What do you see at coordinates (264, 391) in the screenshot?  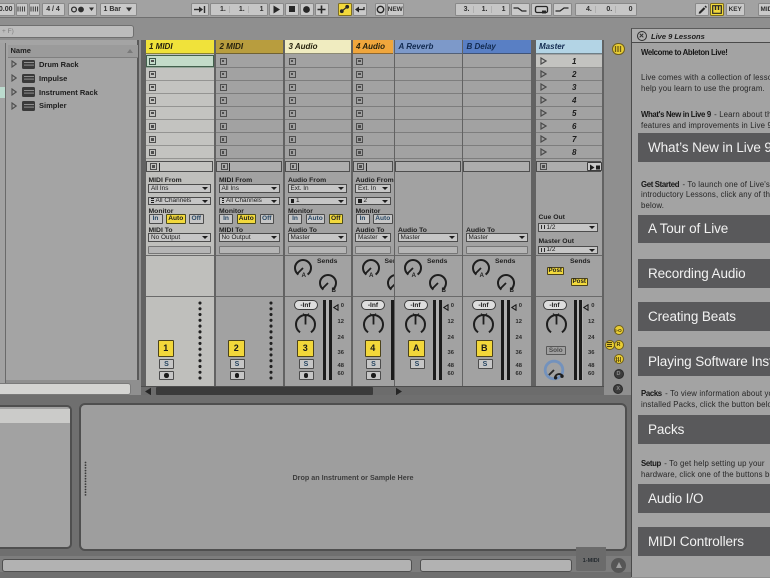 I see `scrollbar-thumb` at bounding box center [264, 391].